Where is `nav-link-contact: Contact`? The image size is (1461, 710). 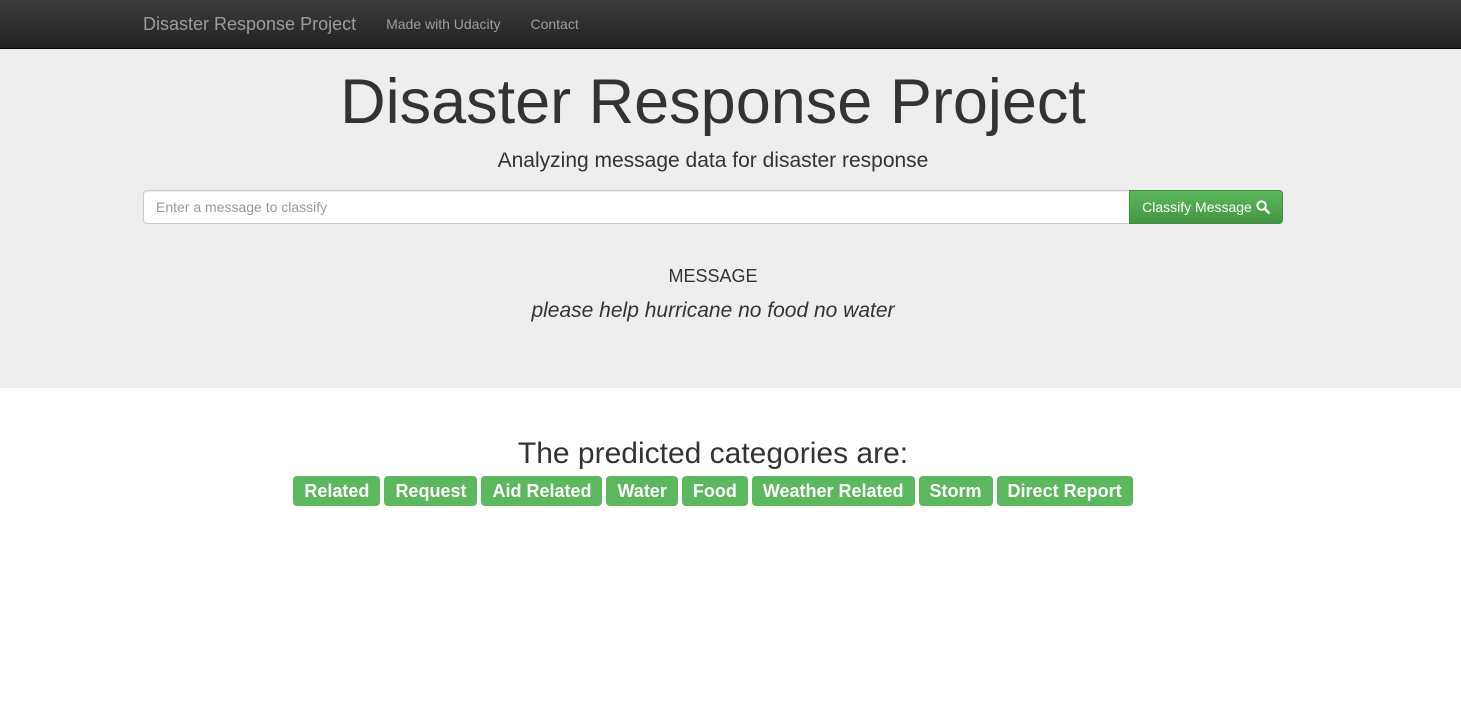
nav-link-contact: Contact is located at coordinates (554, 24).